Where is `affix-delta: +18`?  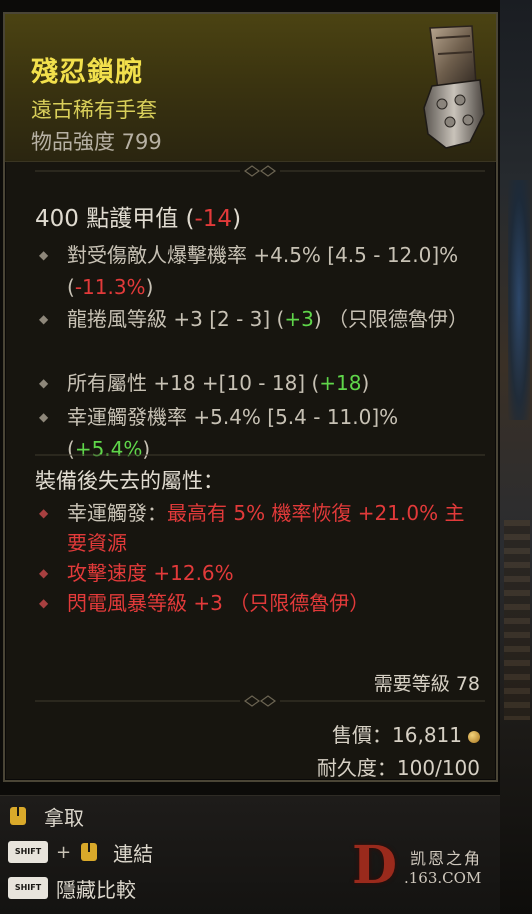
affix-delta: +18 is located at coordinates (340, 383).